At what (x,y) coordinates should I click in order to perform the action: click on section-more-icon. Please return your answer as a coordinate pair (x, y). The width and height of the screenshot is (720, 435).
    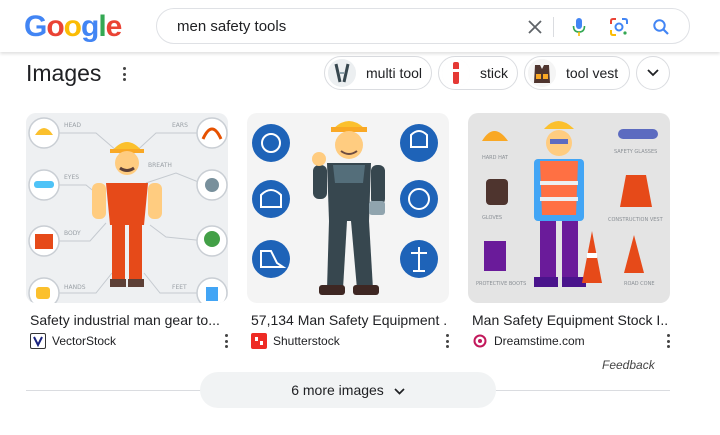
    Looking at the image, I should click on (124, 74).